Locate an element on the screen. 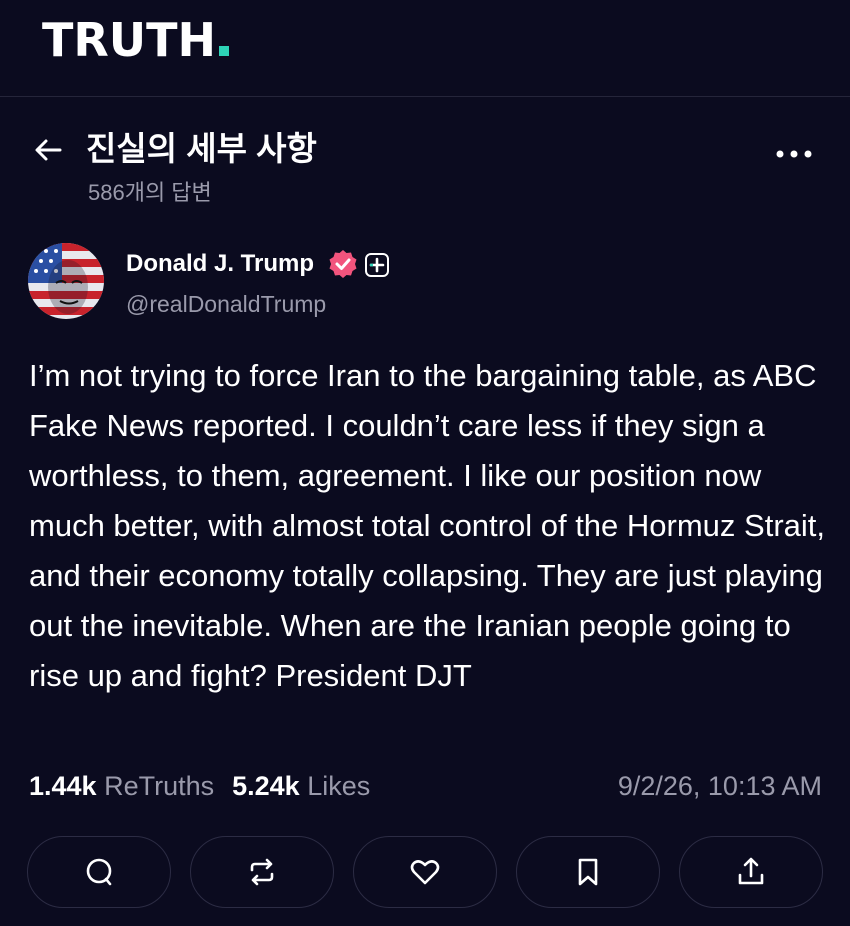  likes-count: 5.24k is located at coordinates (266, 786).